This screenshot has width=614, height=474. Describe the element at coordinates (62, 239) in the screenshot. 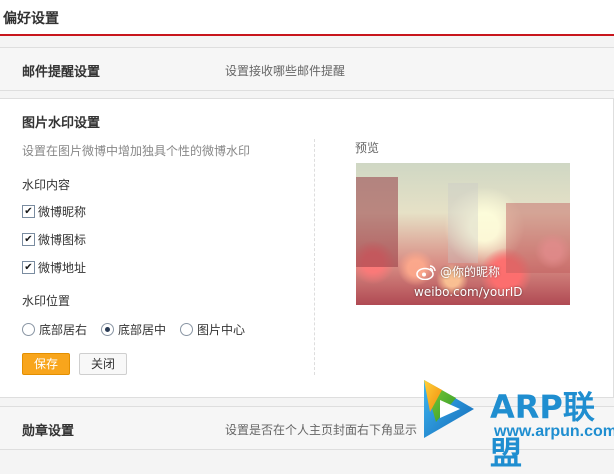

I see `checkbox-label: 微博图标` at that location.